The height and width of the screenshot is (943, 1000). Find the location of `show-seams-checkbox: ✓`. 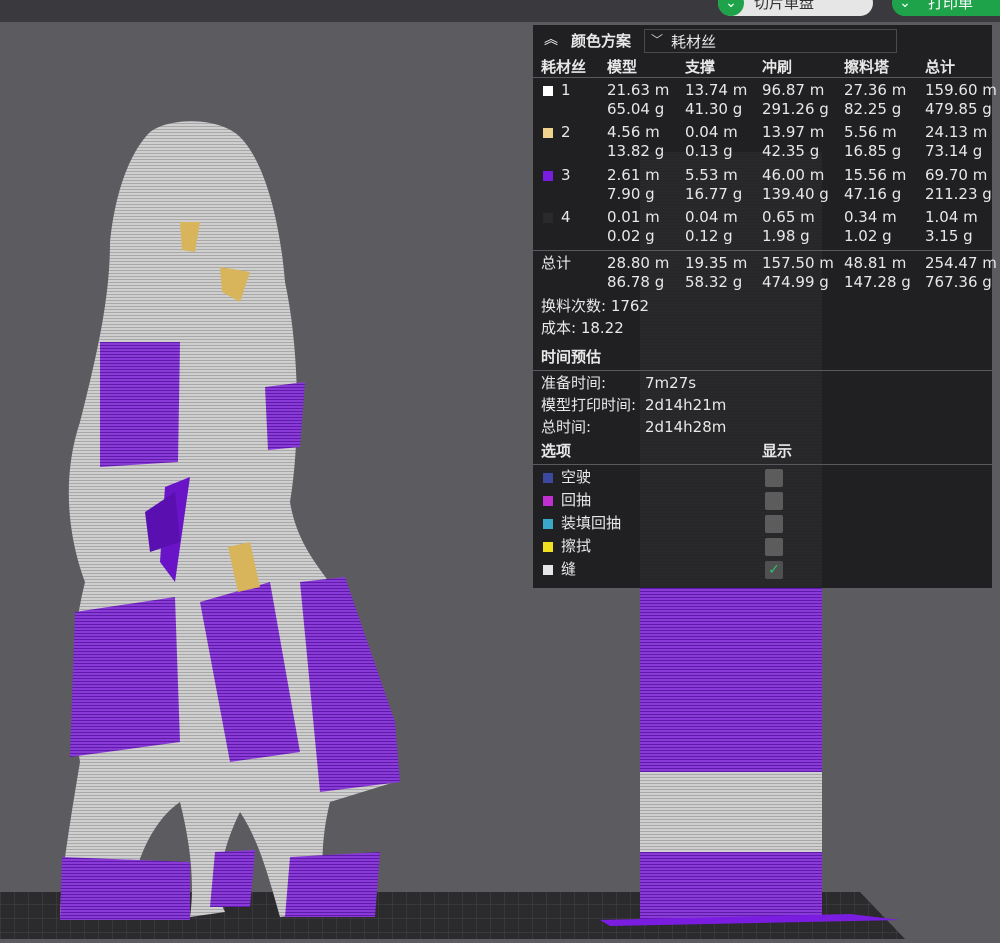

show-seams-checkbox: ✓ is located at coordinates (774, 570).